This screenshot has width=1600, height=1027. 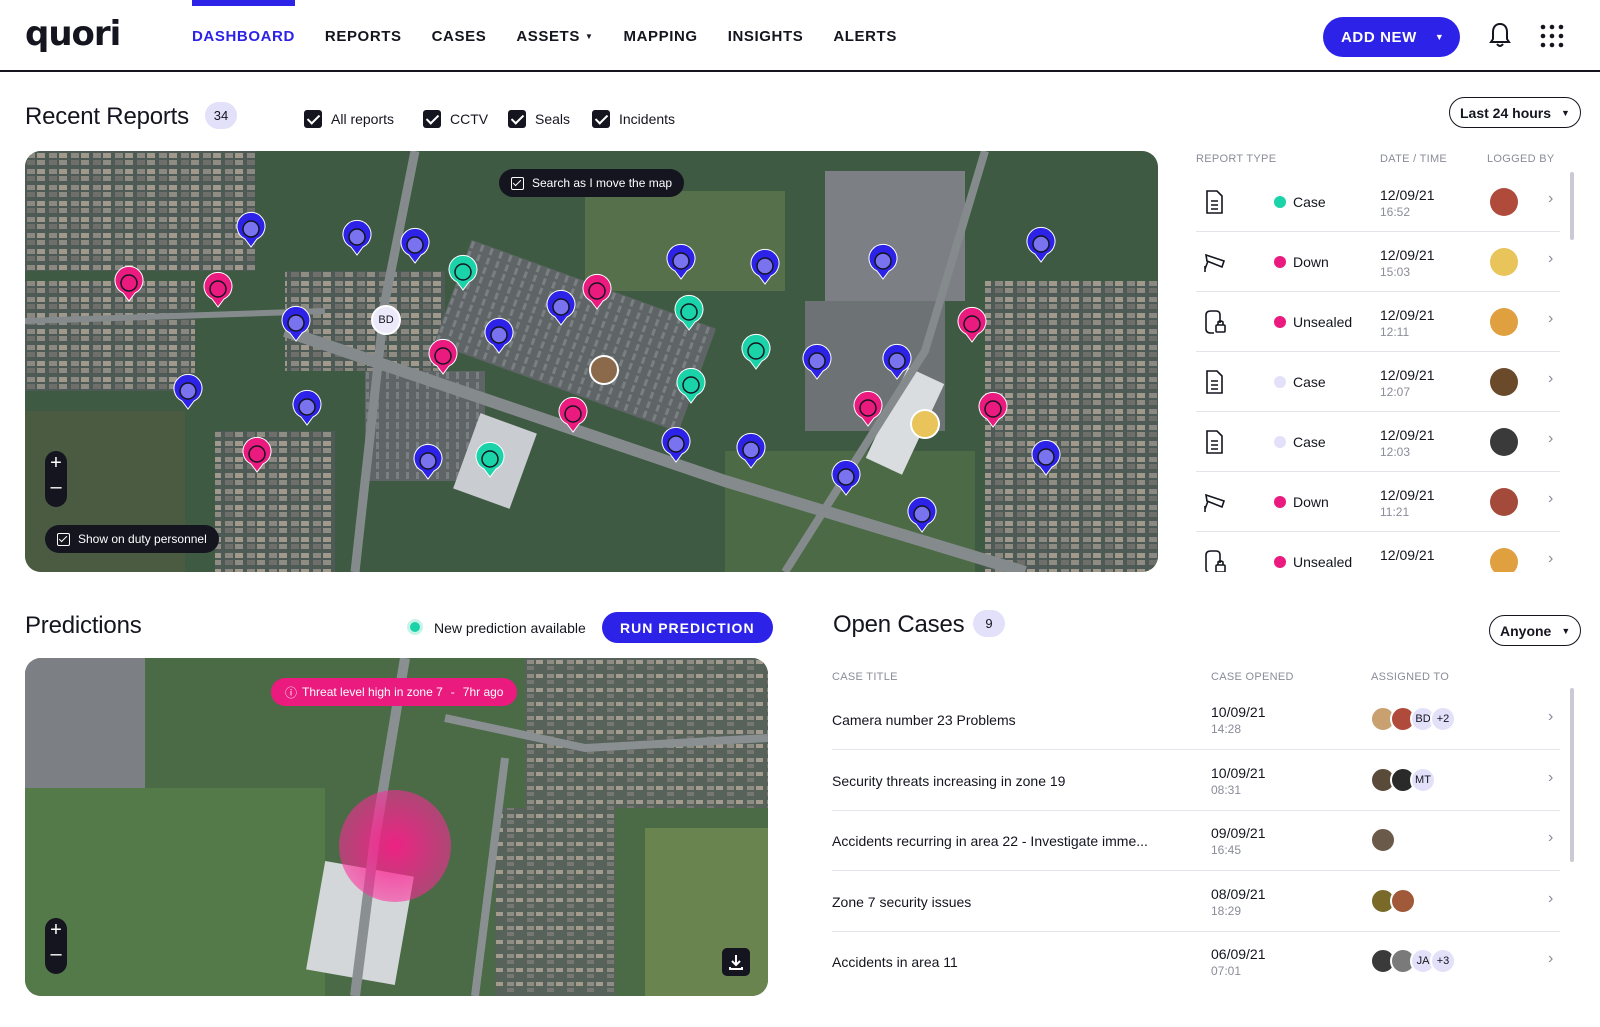 I want to click on case-list-scrollbar, so click(x=1572, y=775).